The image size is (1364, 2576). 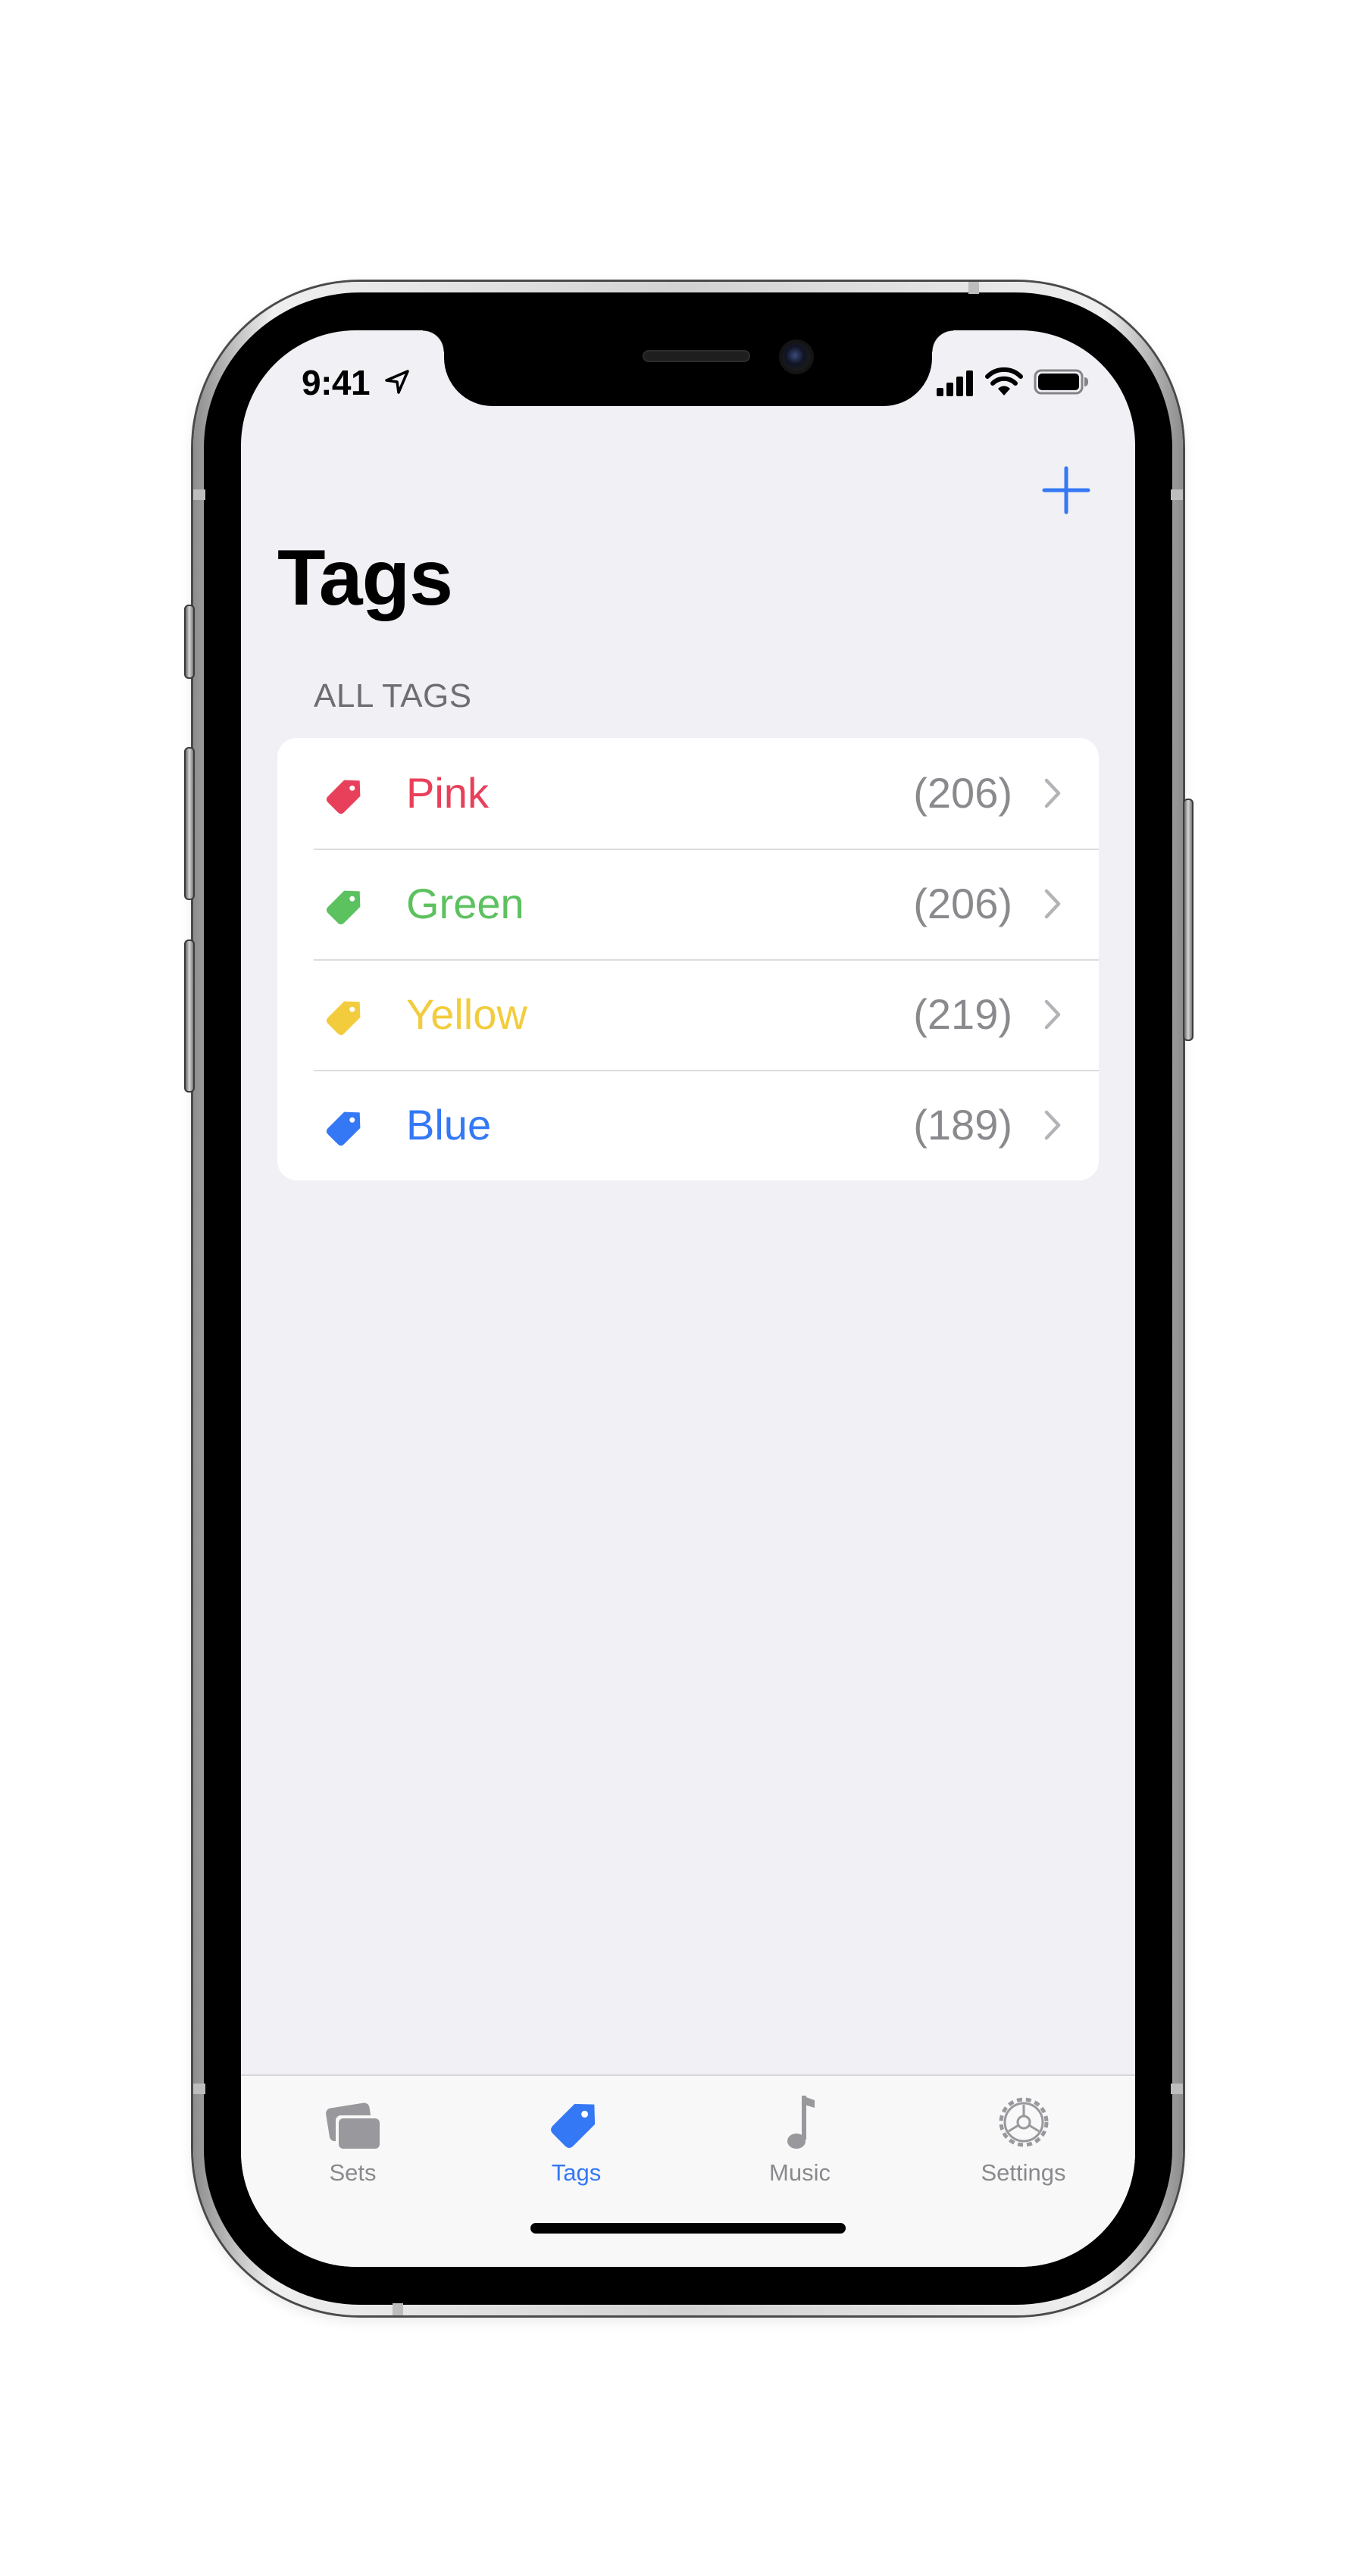 What do you see at coordinates (688, 904) in the screenshot?
I see `tag-row-green: Green (206)` at bounding box center [688, 904].